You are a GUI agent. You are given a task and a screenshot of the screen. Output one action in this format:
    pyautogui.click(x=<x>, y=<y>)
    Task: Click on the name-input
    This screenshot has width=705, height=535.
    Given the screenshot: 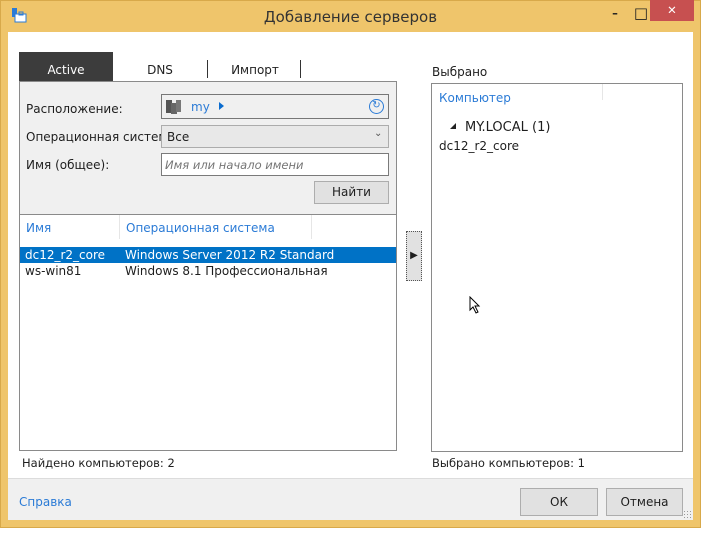 What is the action you would take?
    pyautogui.click(x=275, y=164)
    